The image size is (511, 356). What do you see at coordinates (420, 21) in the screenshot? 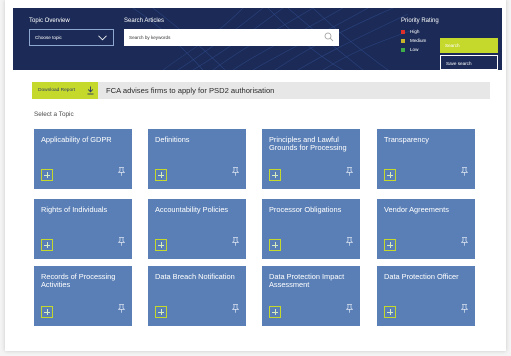
I see `priority-rating-label: Priority Rating` at bounding box center [420, 21].